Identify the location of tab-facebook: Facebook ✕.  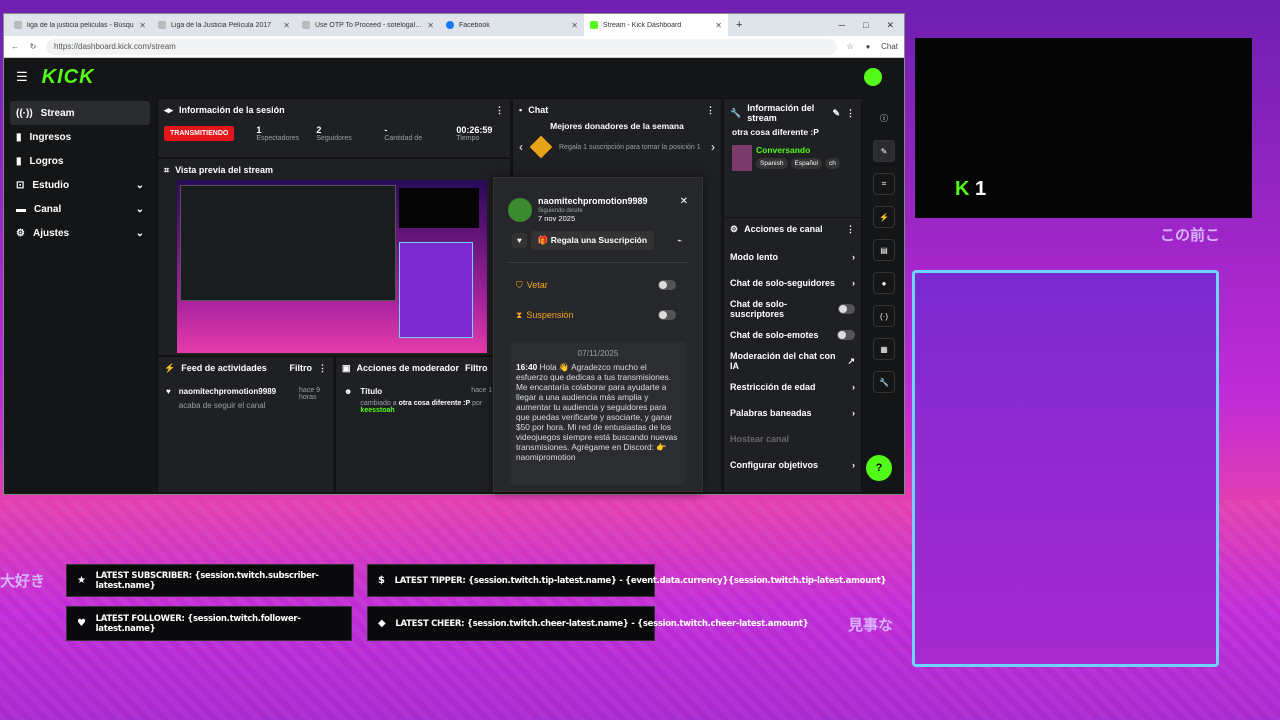
(512, 25).